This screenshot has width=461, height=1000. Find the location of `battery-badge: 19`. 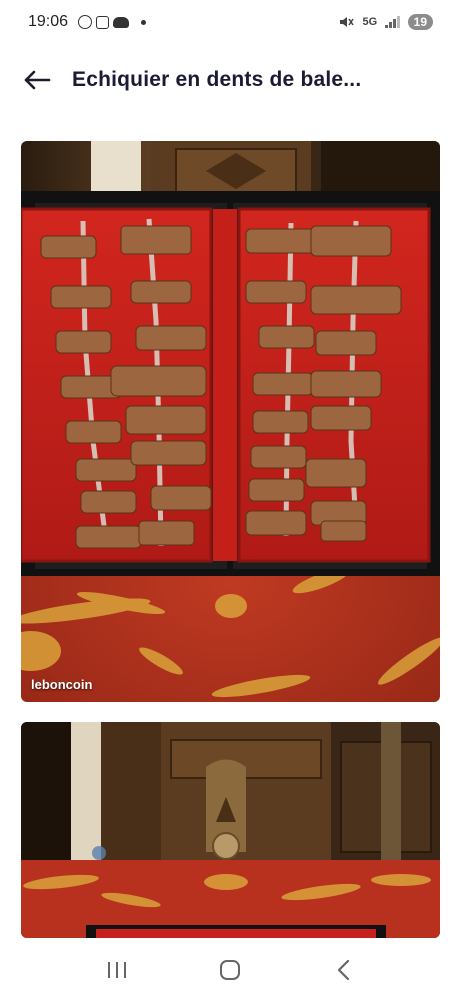

battery-badge: 19 is located at coordinates (420, 22).